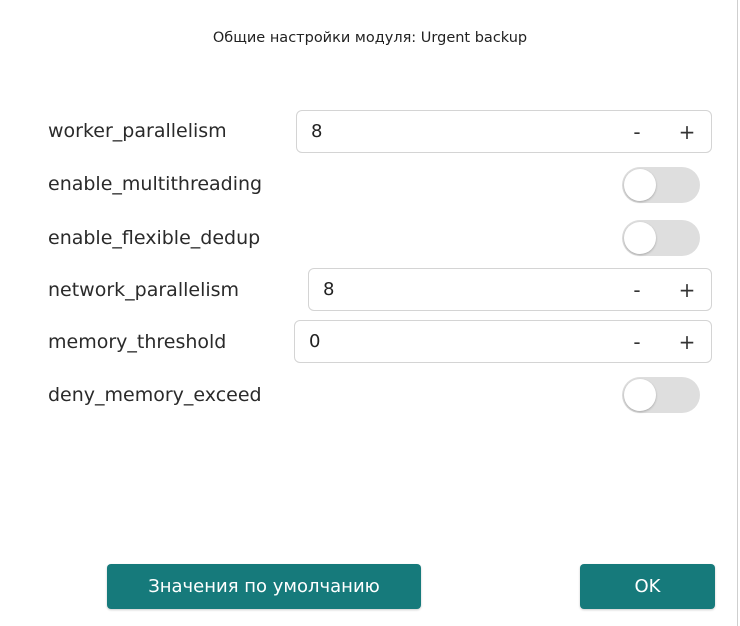 The width and height of the screenshot is (740, 626). Describe the element at coordinates (314, 341) in the screenshot. I see `memory-threshold-value: 0` at that location.